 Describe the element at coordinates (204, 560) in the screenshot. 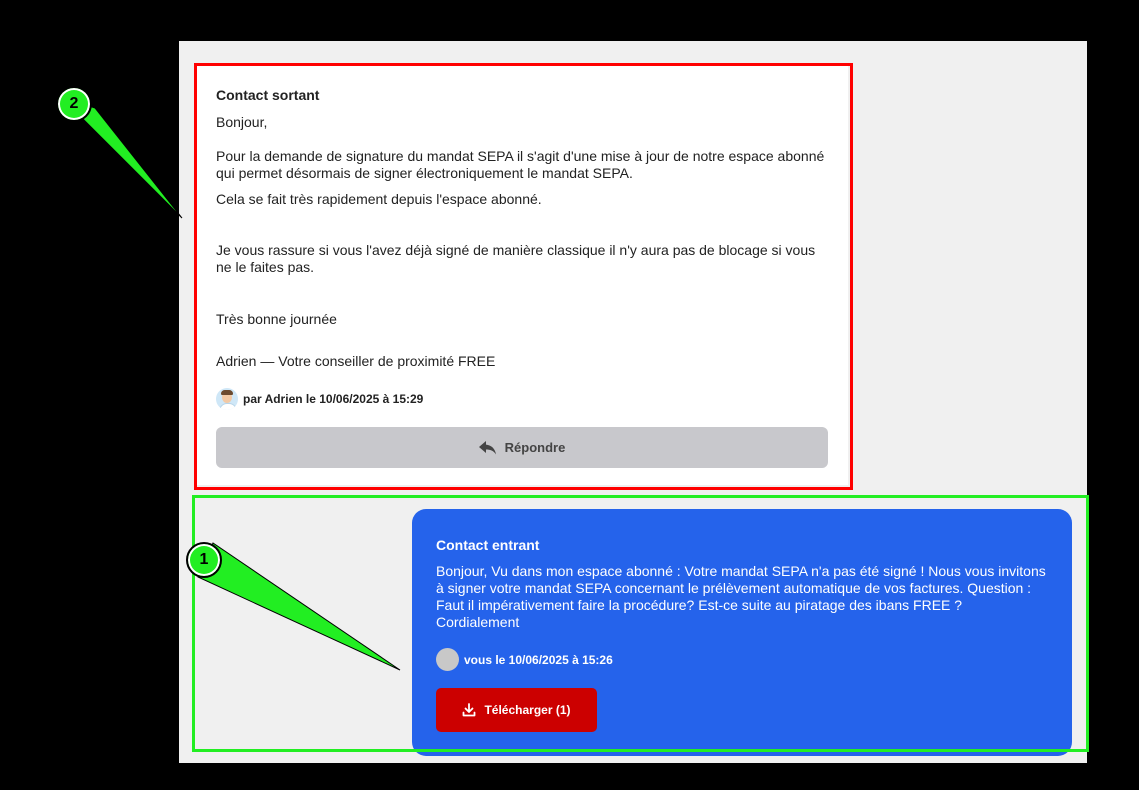

I see `annotation-marker-1: 1` at that location.